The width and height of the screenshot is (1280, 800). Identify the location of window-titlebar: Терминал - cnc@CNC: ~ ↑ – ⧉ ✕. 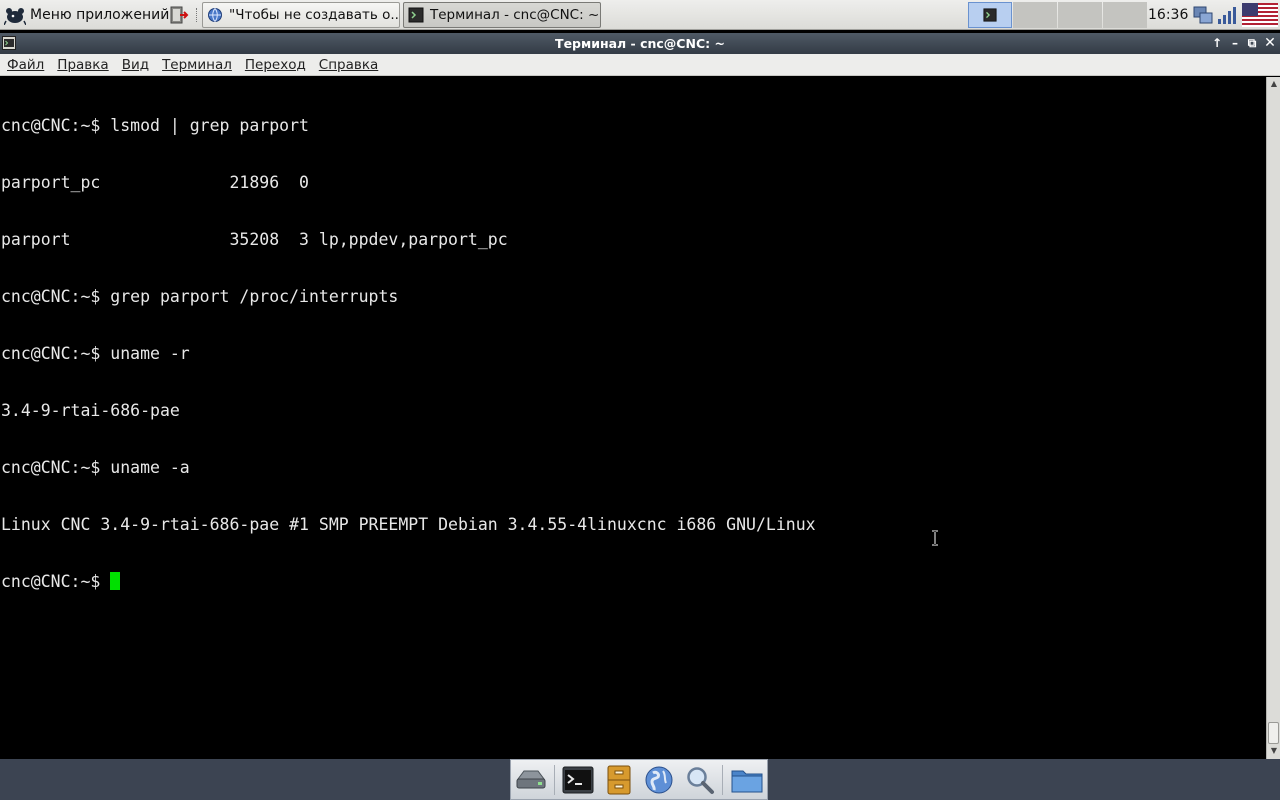
(640, 43).